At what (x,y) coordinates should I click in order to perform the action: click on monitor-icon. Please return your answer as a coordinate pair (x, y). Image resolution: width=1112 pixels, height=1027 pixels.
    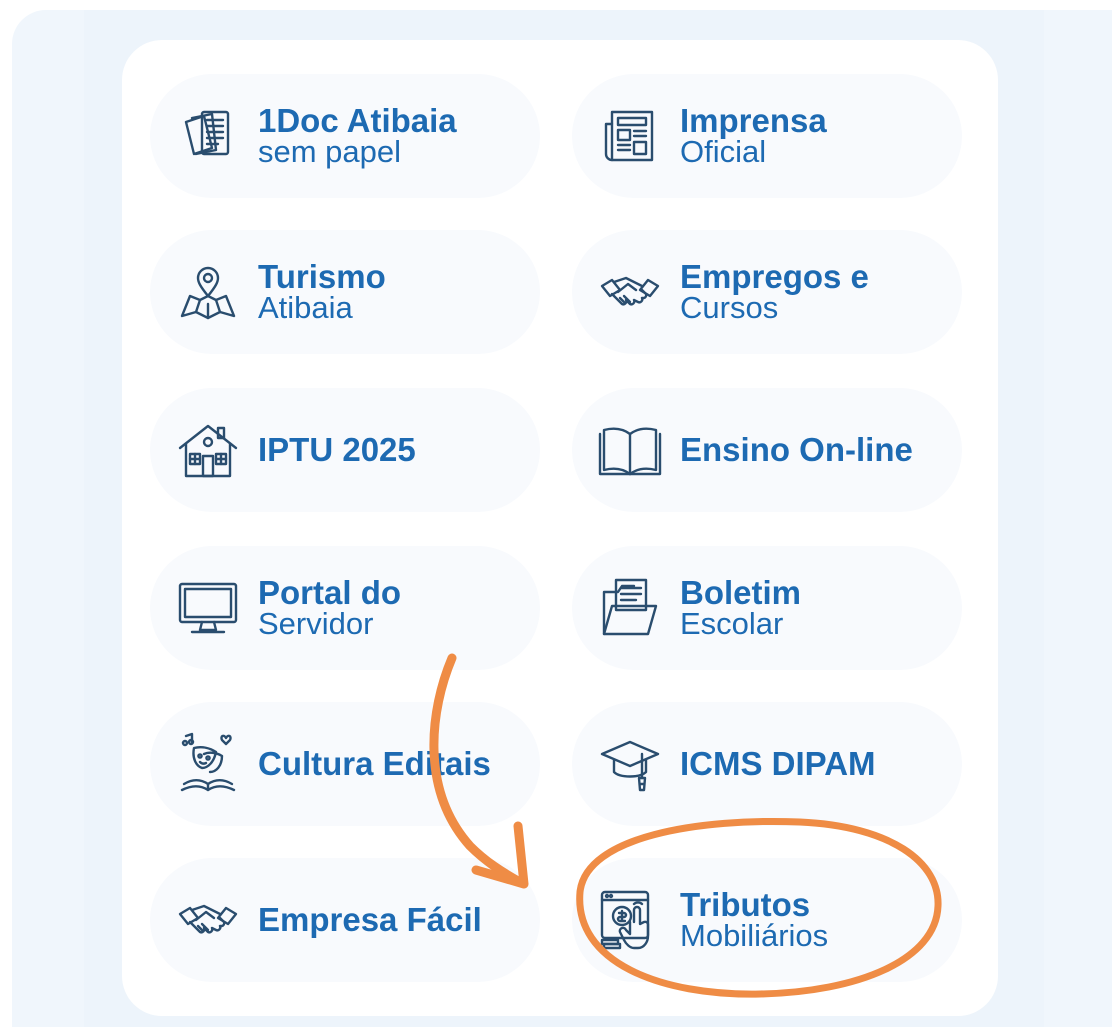
    Looking at the image, I should click on (208, 608).